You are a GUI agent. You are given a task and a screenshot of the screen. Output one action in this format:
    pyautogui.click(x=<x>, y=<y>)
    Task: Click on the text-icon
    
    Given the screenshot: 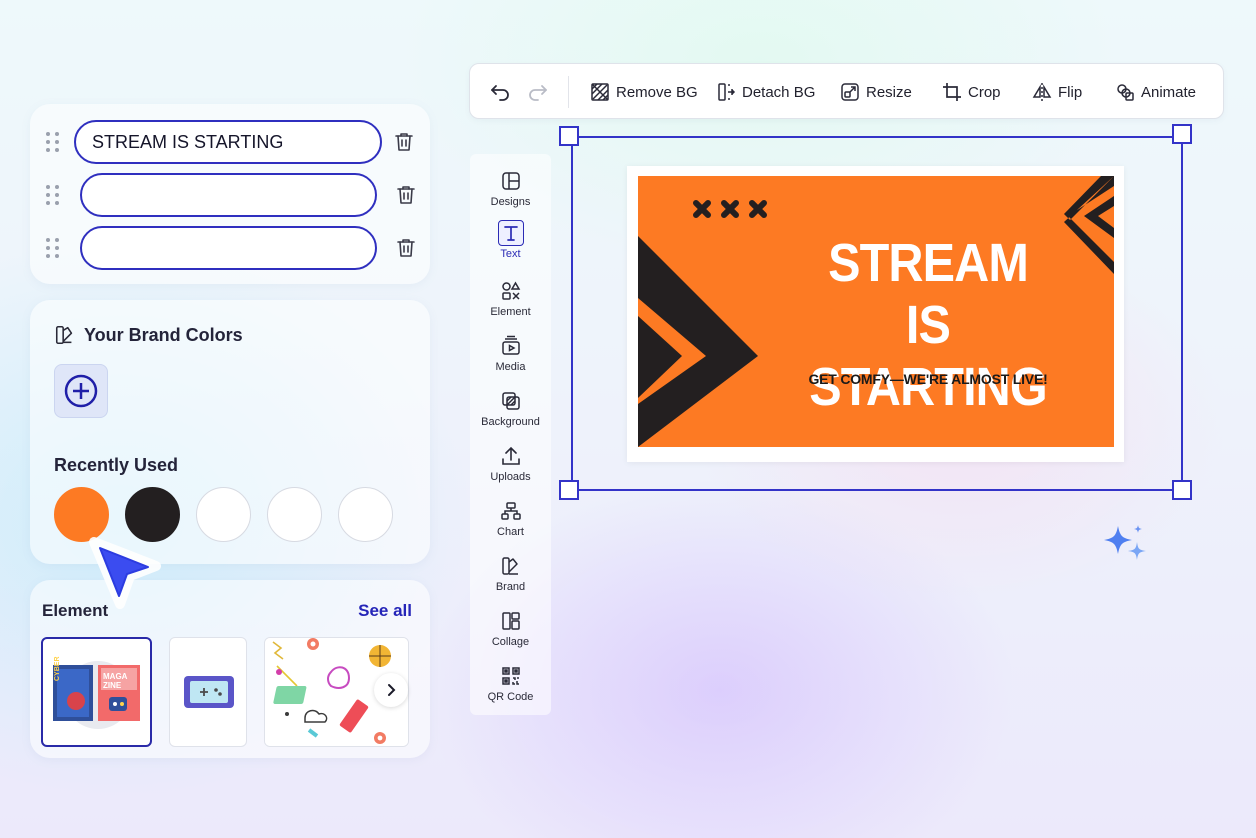 What is the action you would take?
    pyautogui.click(x=510, y=233)
    